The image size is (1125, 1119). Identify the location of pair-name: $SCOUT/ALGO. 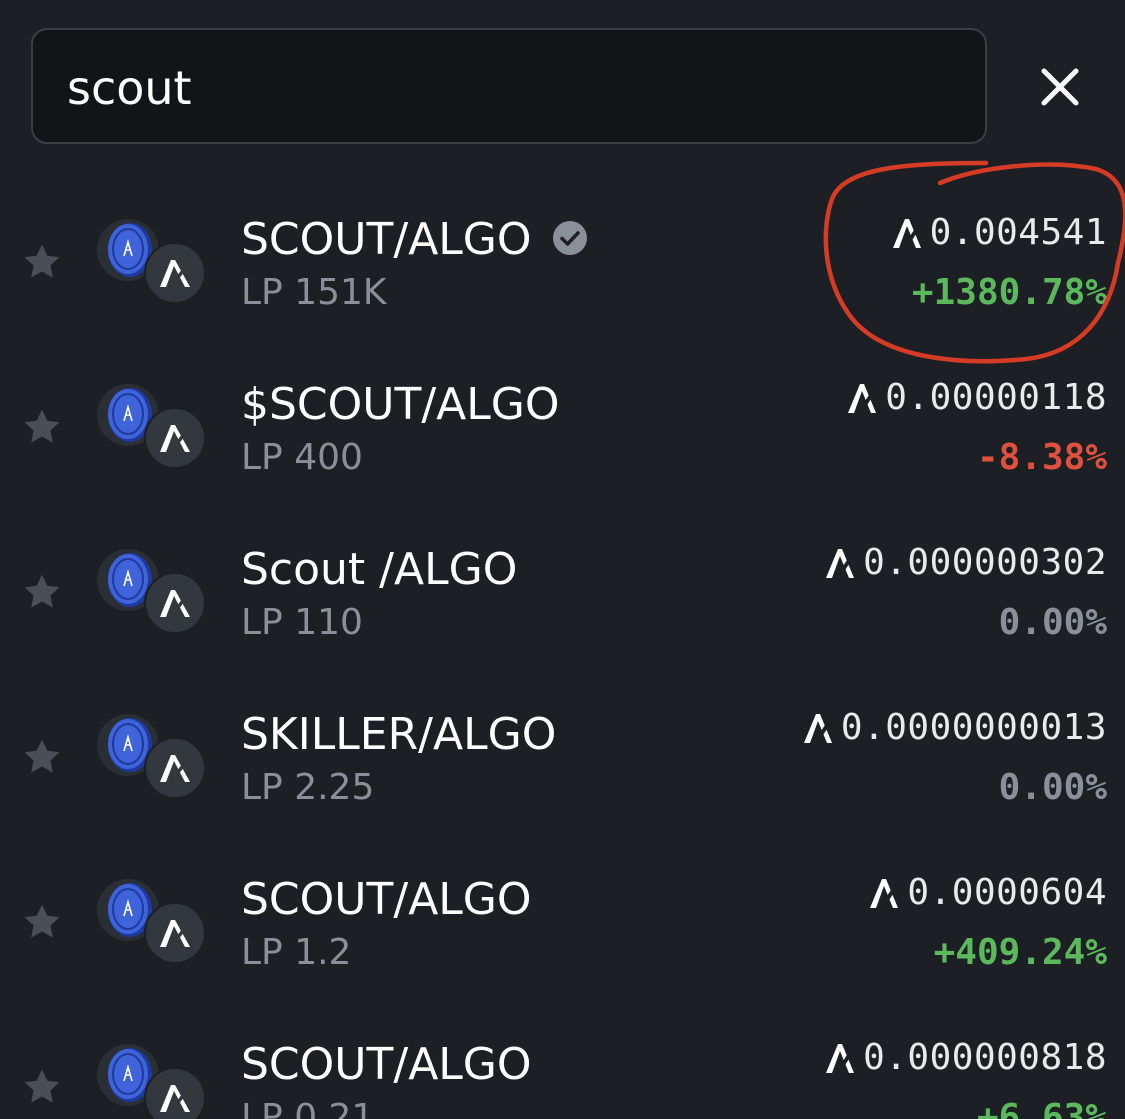
(400, 405).